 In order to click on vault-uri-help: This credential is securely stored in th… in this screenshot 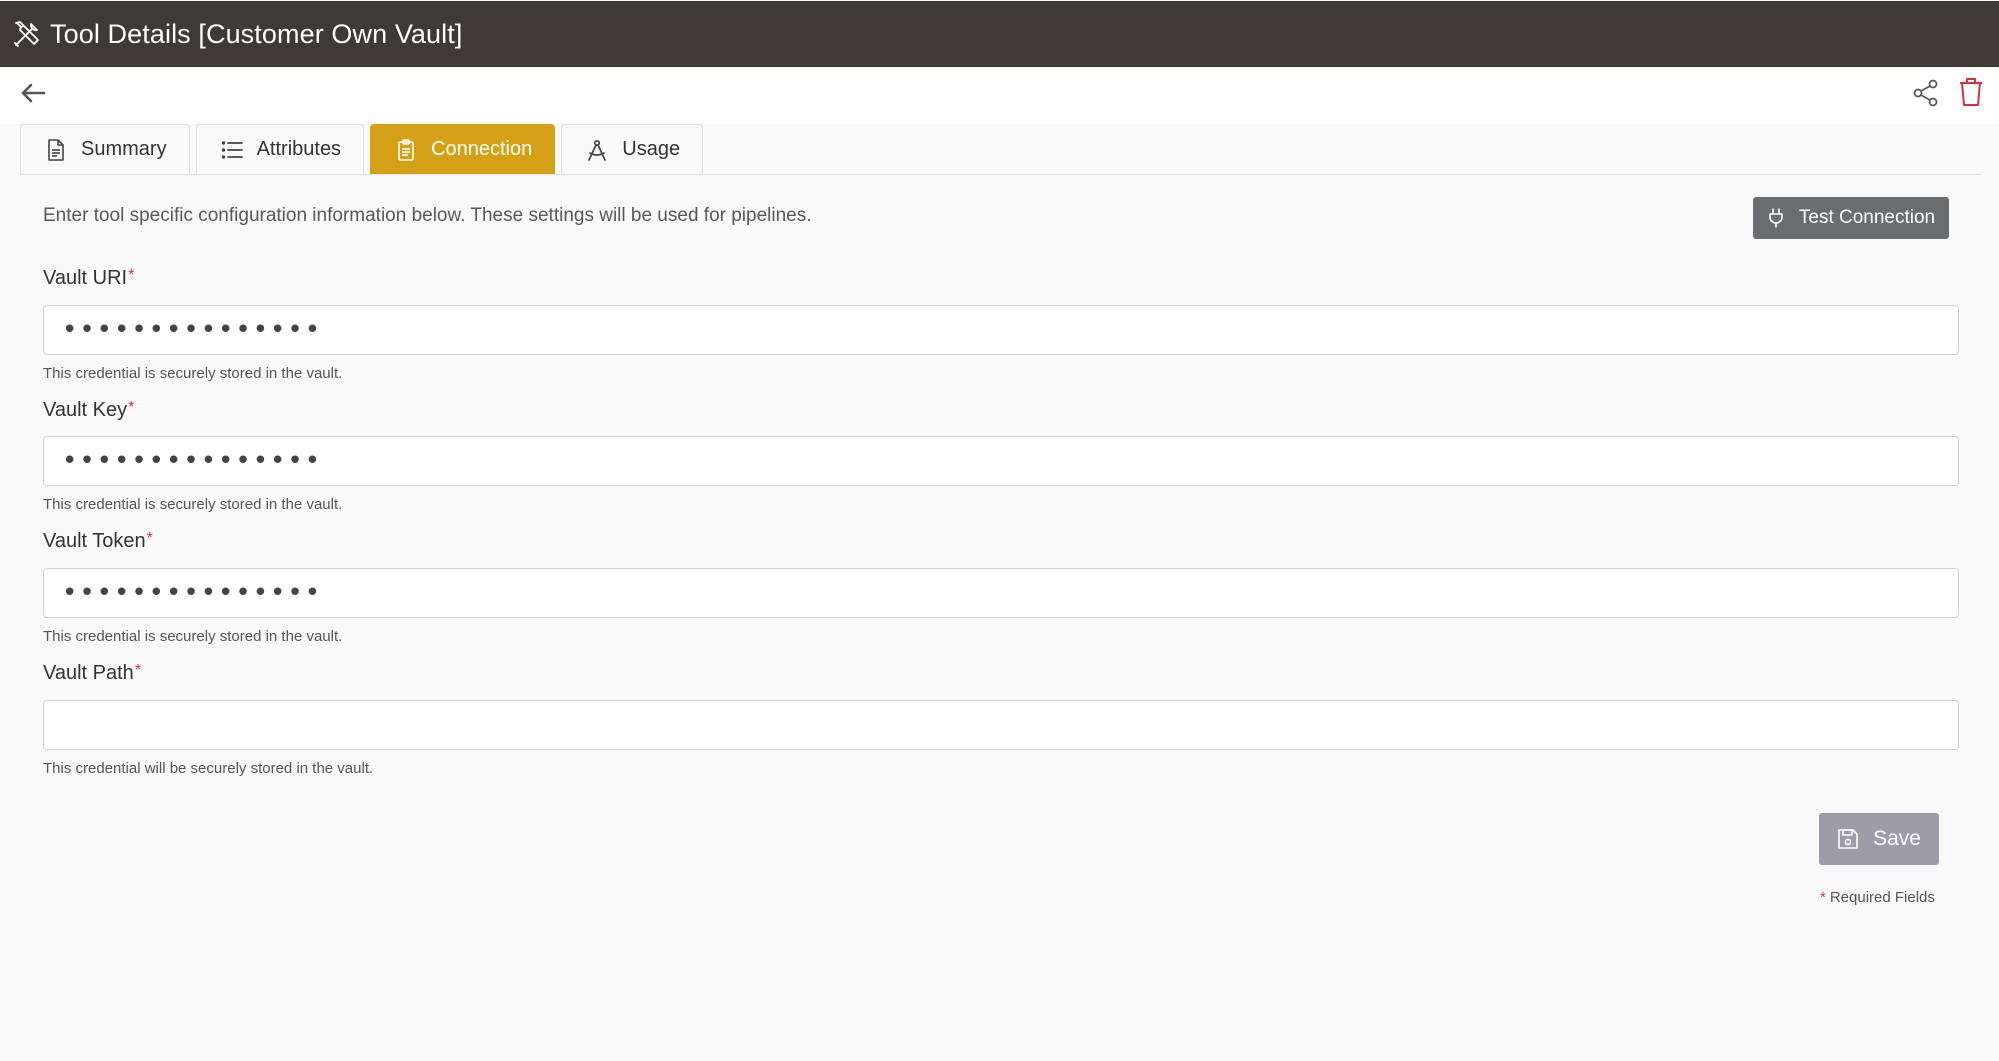, I will do `click(193, 373)`.